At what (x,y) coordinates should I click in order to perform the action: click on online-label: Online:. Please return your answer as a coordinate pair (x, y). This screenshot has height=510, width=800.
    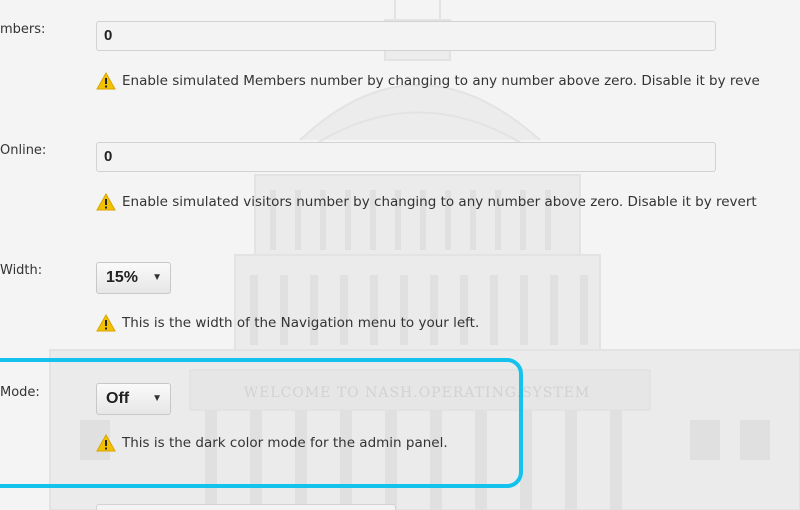
    Looking at the image, I should click on (23, 150).